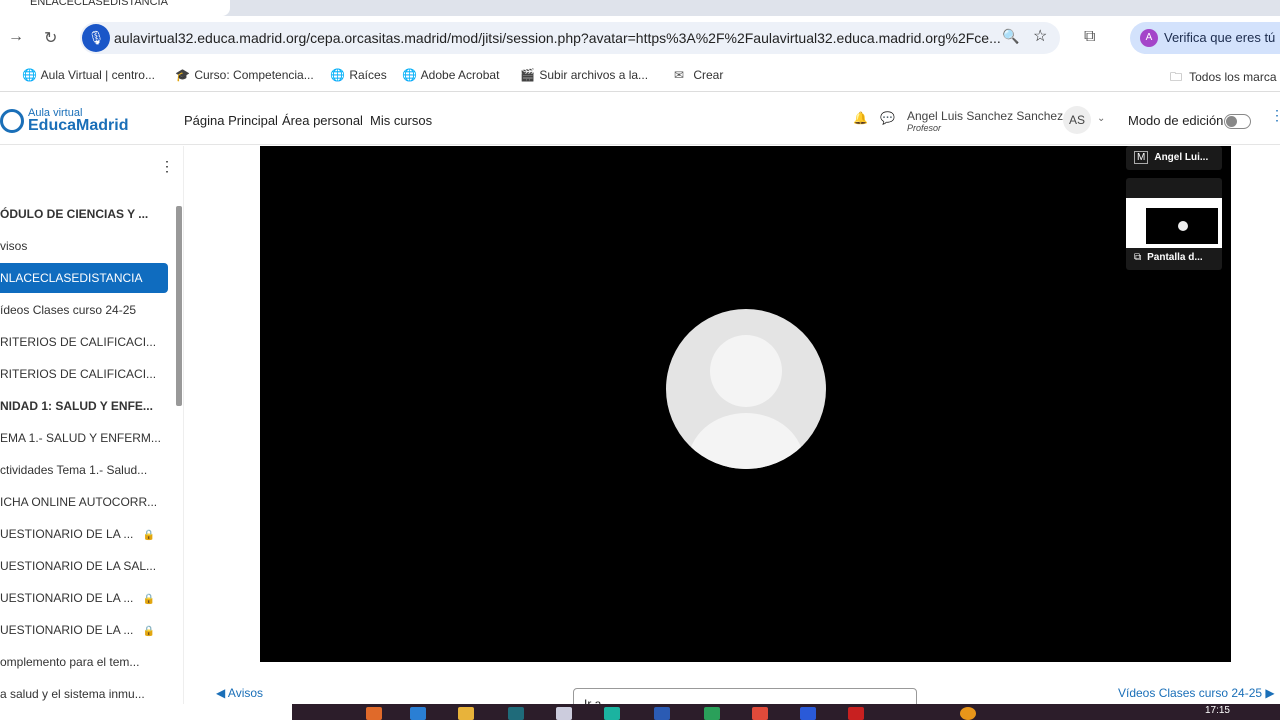  What do you see at coordinates (182, 75) in the screenshot?
I see `graduation-cap-icon: 🎓` at bounding box center [182, 75].